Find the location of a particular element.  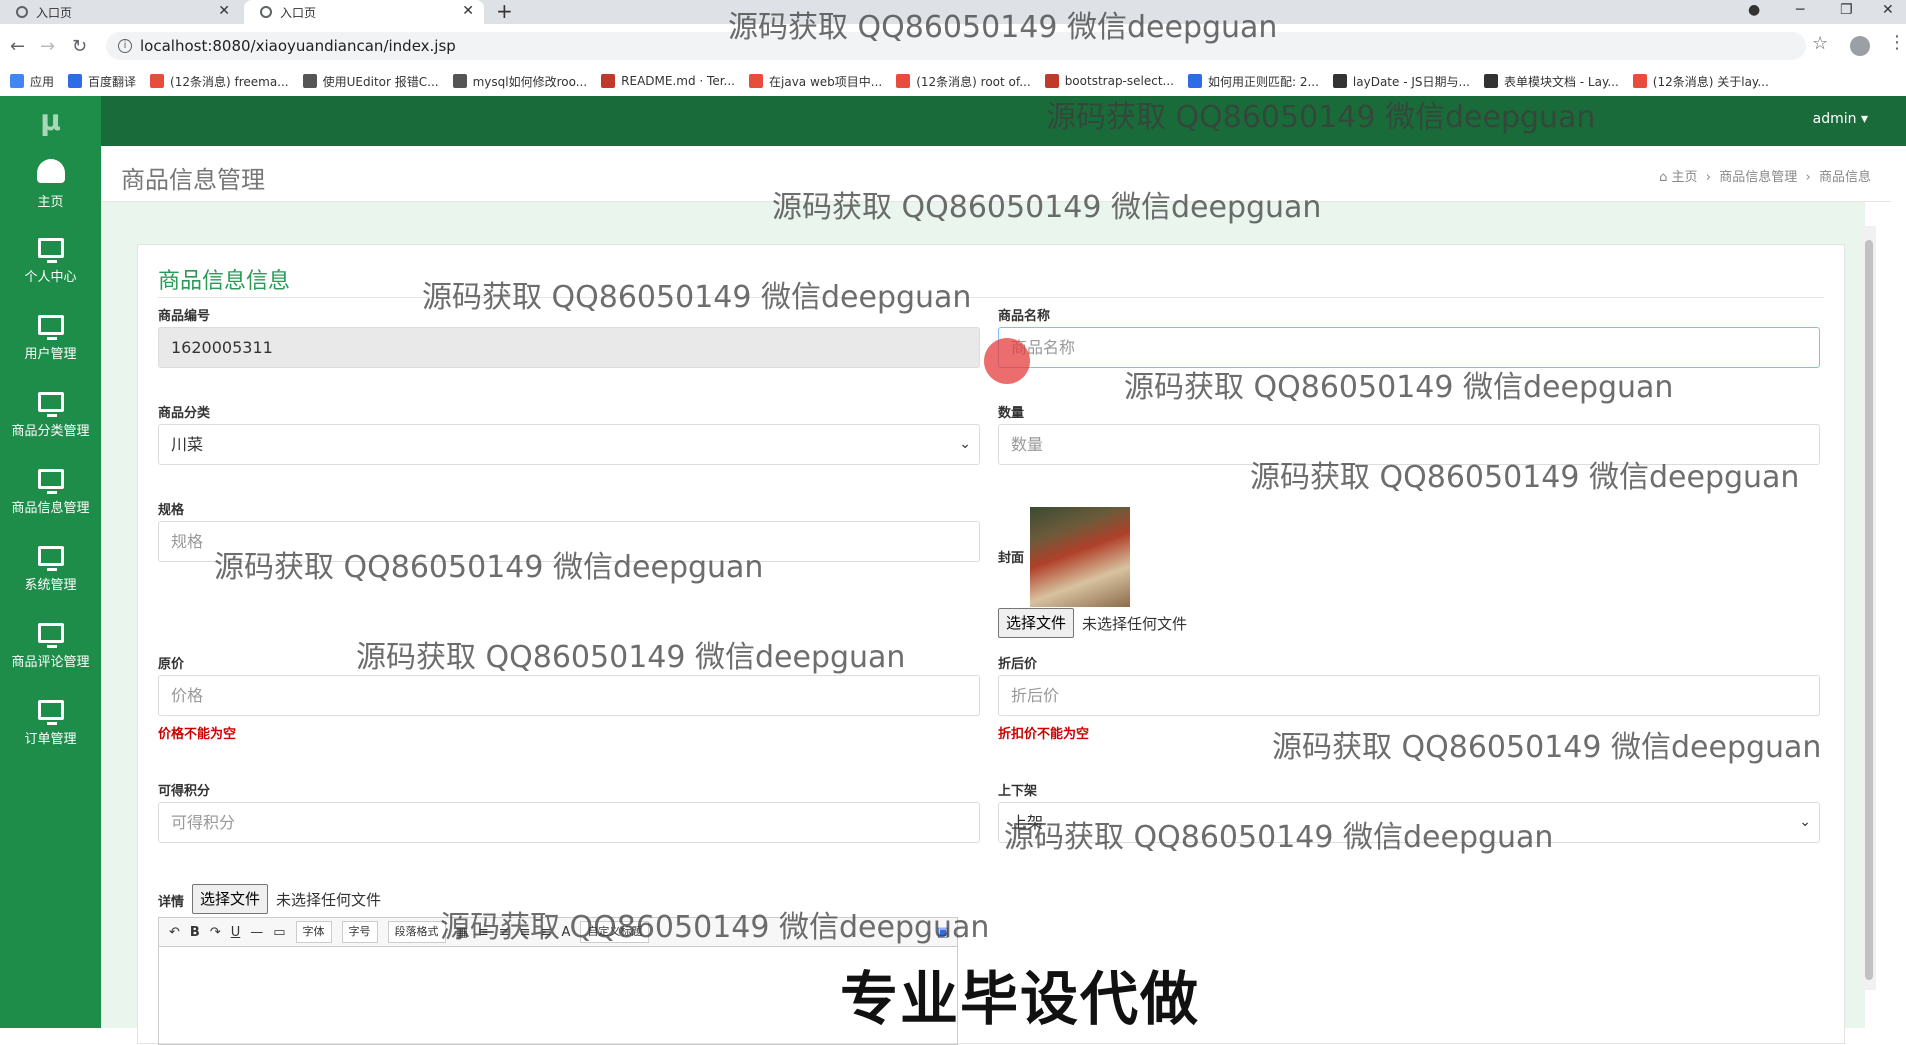

browser-tab-active: 入口页 ✕ is located at coordinates (364, 12).